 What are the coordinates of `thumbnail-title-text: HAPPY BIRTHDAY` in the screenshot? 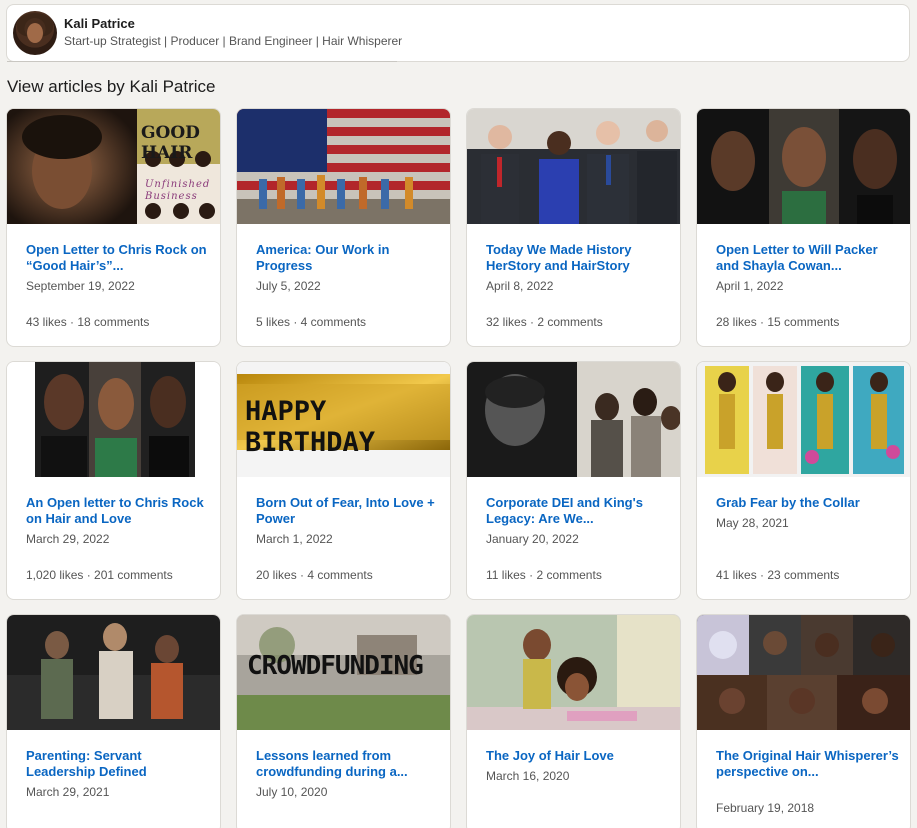 It's located at (310, 427).